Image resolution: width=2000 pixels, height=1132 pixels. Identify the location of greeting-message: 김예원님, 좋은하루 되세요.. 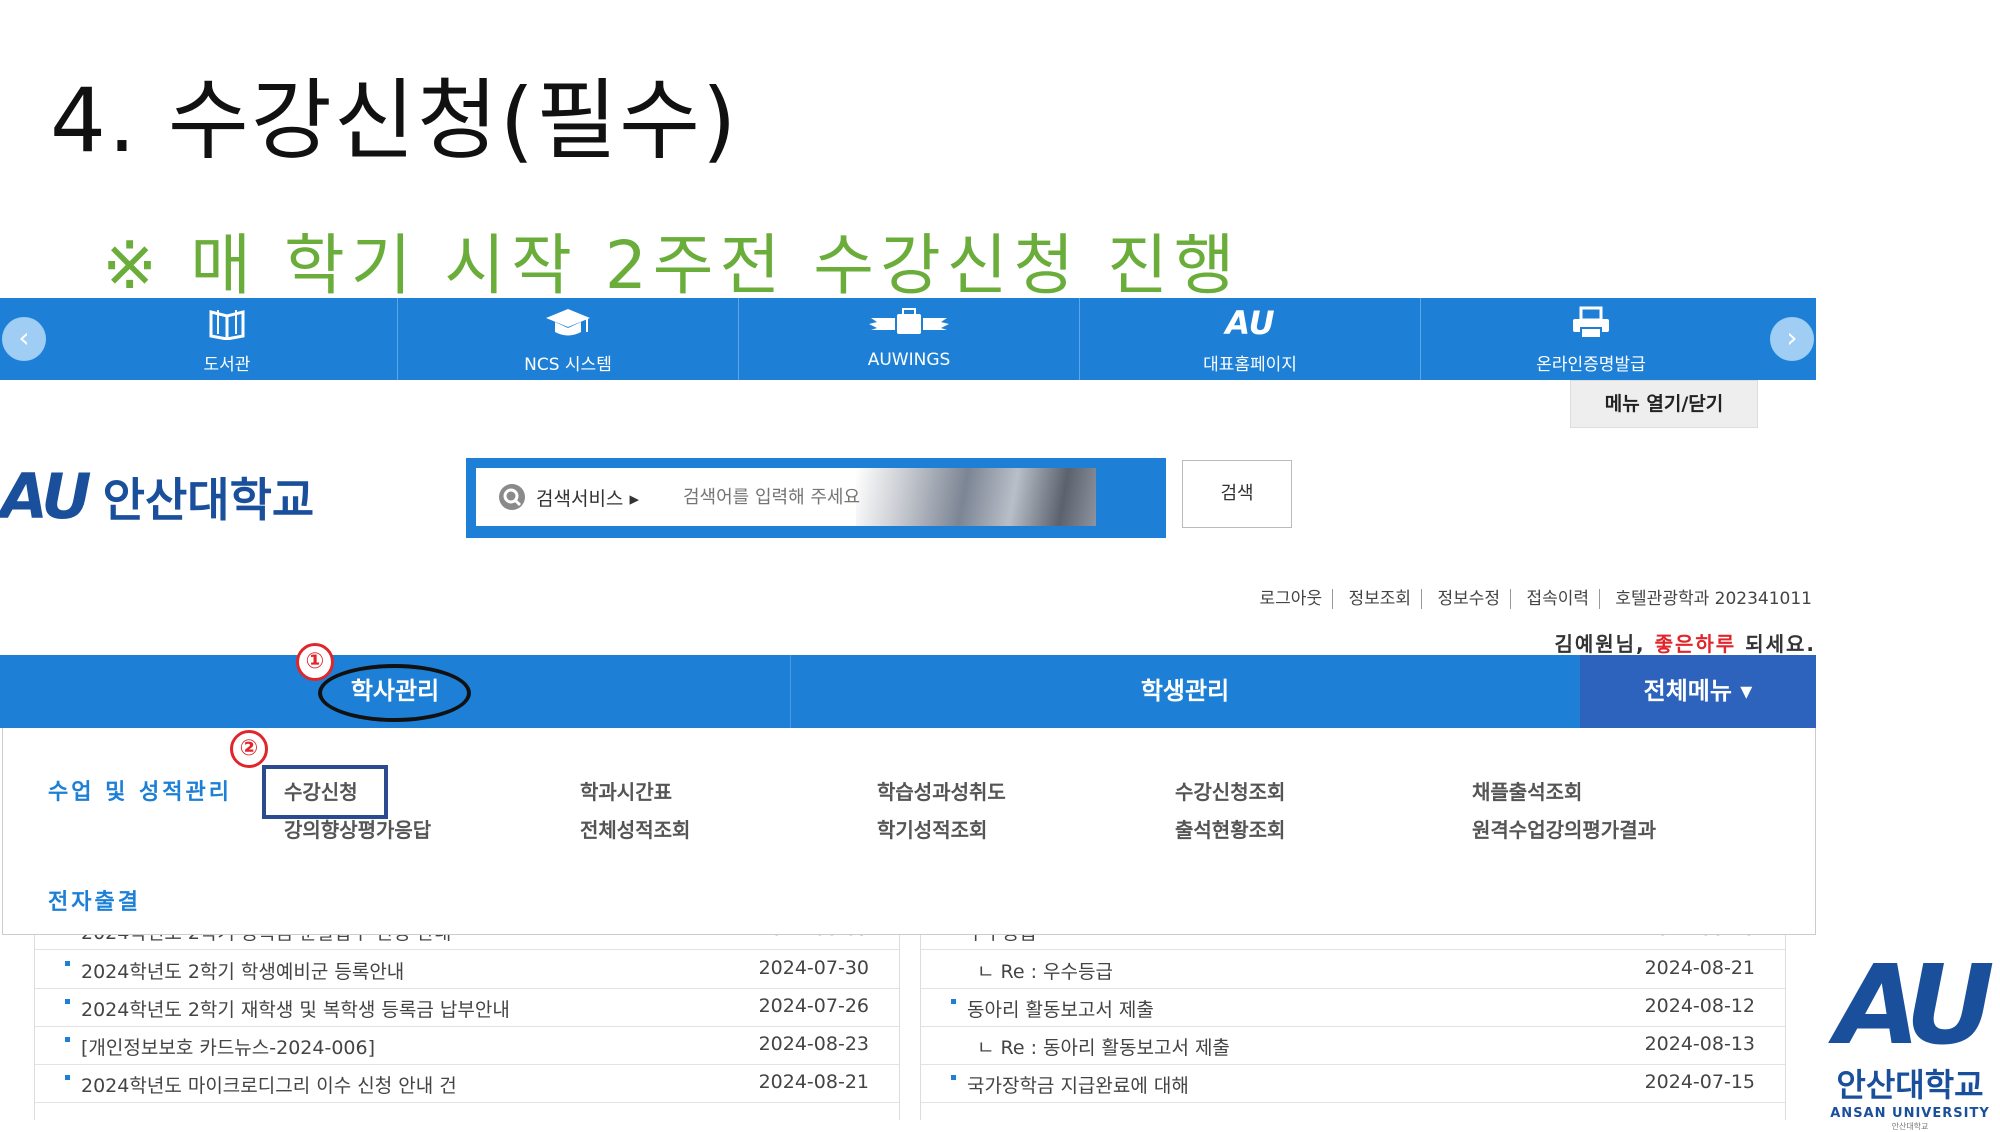
(1685, 642).